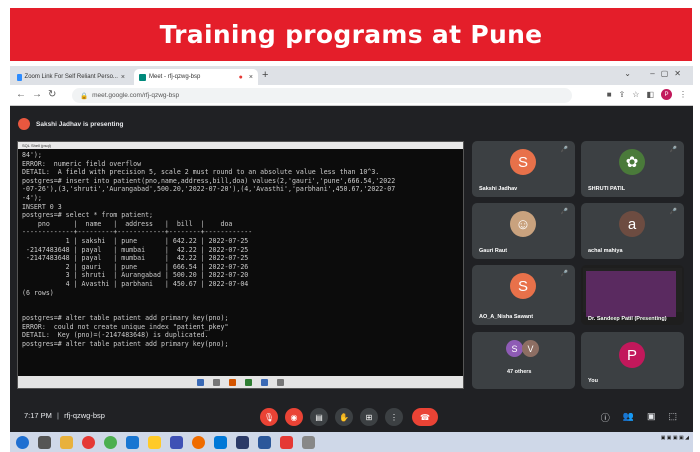  I want to click on self-tile: P You, so click(632, 360).